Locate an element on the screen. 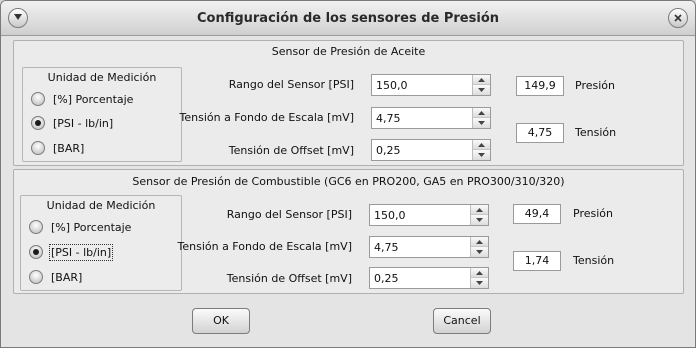 This screenshot has width=696, height=348. title-bar: Configuración de los sensores de Presión is located at coordinates (348, 18).